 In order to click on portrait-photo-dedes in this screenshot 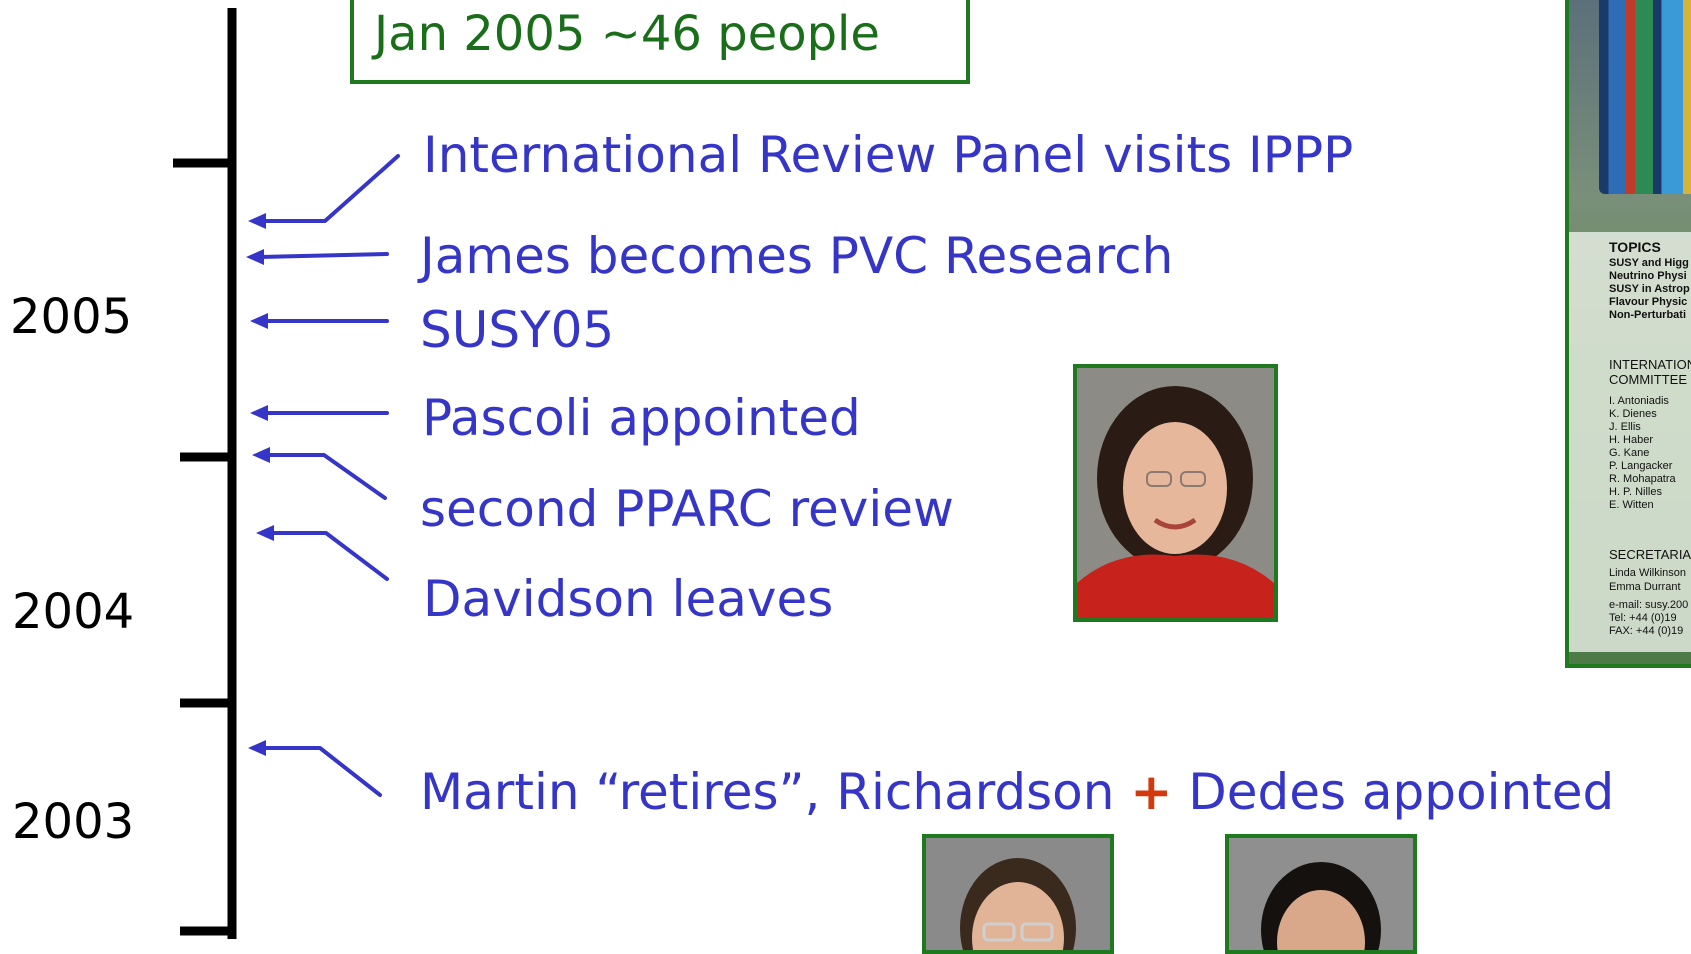, I will do `click(1321, 894)`.